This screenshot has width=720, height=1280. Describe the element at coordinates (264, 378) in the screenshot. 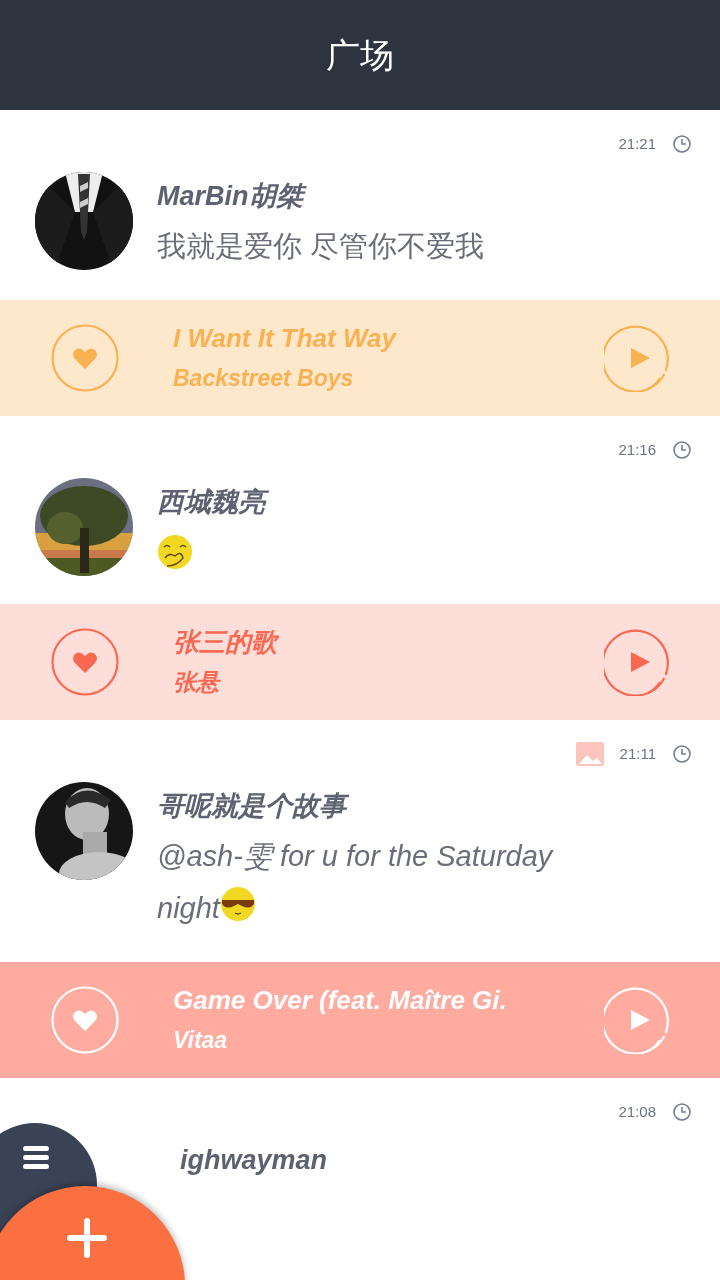

I see `song-artist: Backstreet Boys` at that location.